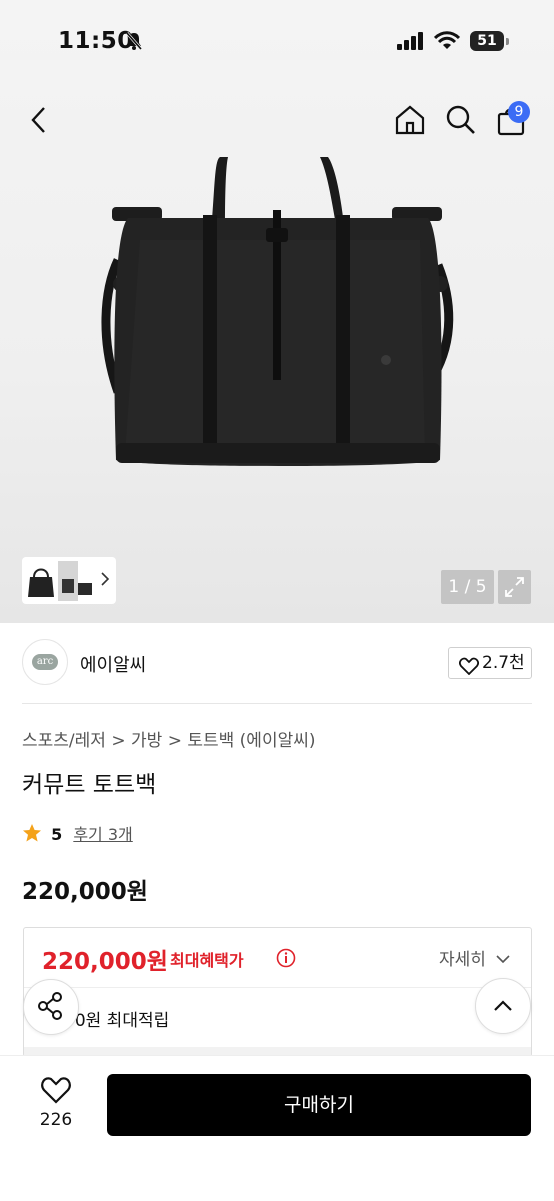 The height and width of the screenshot is (1201, 554). Describe the element at coordinates (507, 41) in the screenshot. I see `battery-tip` at that location.